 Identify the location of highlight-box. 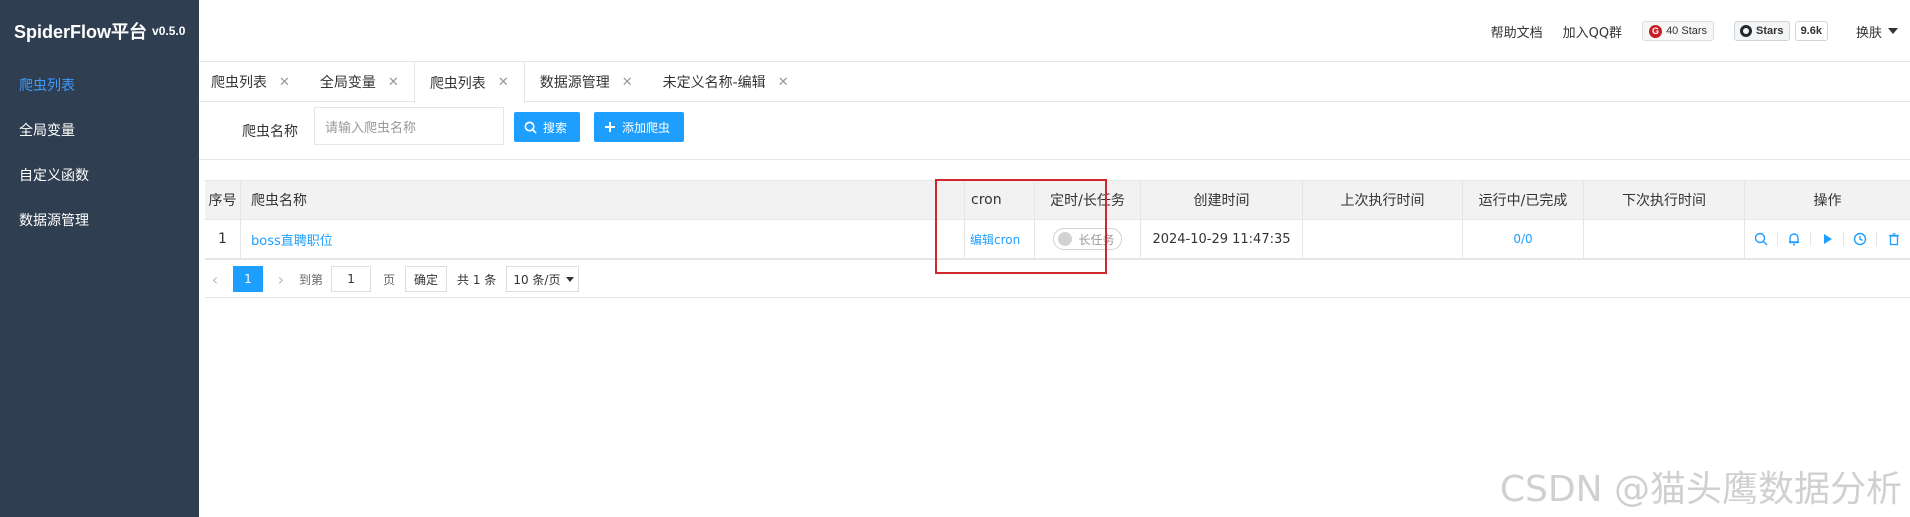
(1021, 226).